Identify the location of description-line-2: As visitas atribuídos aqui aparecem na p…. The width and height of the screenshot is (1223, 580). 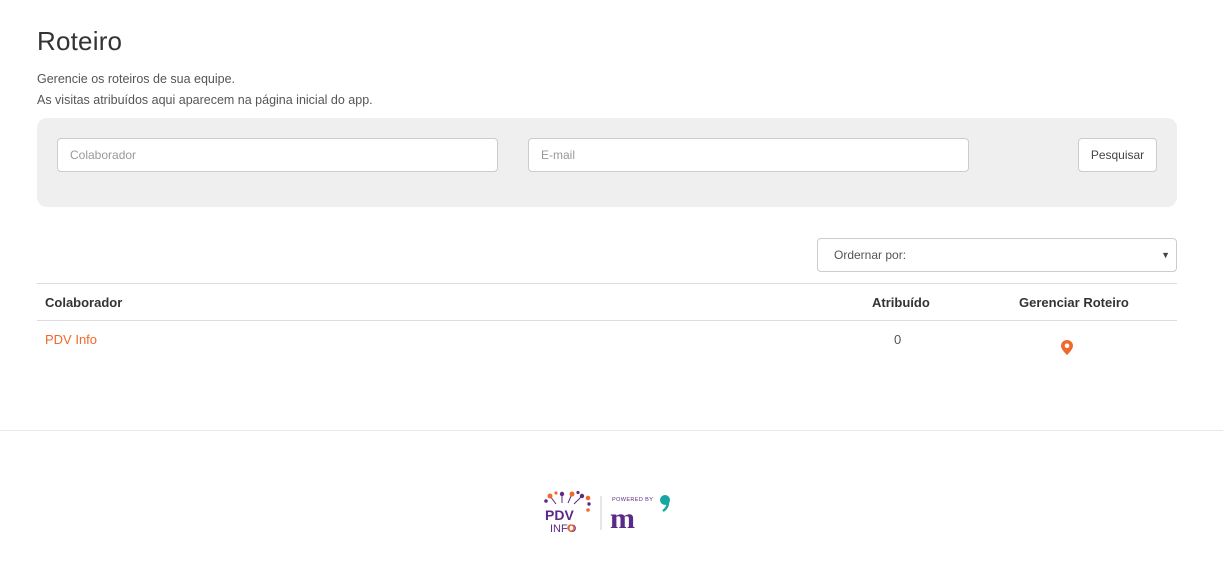
(205, 100).